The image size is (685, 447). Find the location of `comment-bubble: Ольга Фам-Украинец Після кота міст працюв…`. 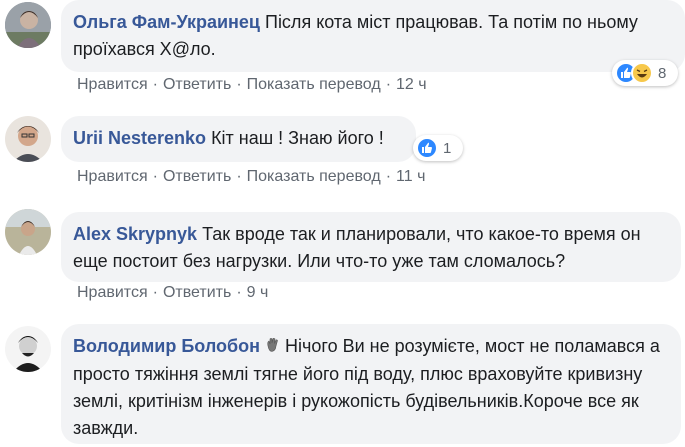

comment-bubble: Ольга Фам-Украинец Після кота міст працюв… is located at coordinates (373, 36).